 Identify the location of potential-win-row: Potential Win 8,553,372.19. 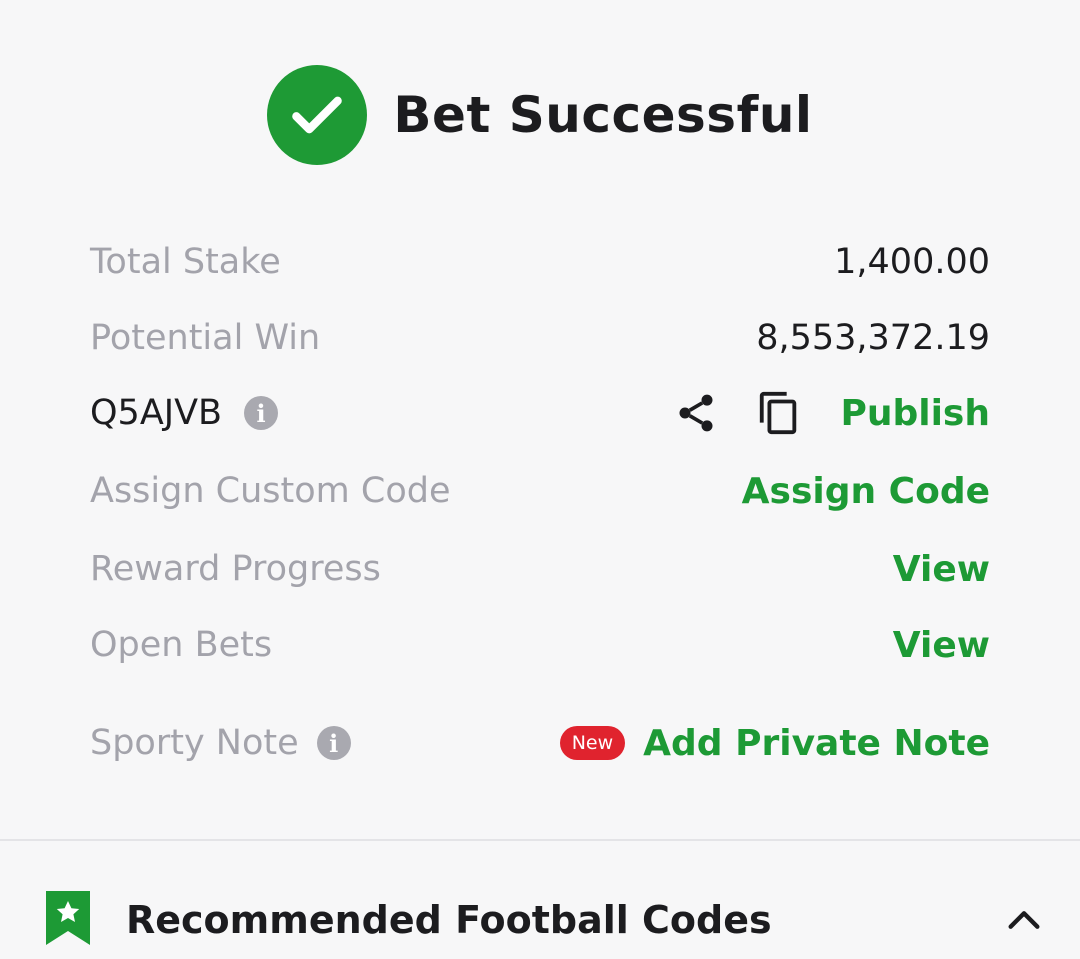
(540, 338).